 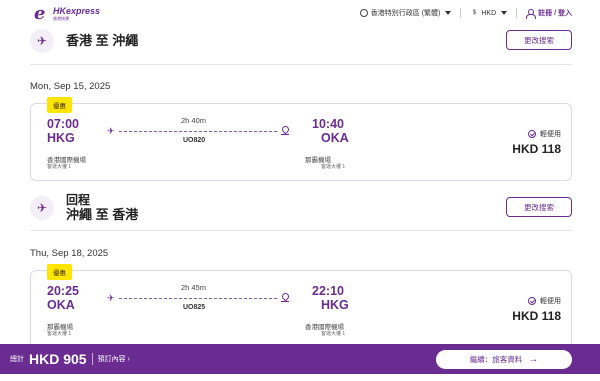 I want to click on return-route-heading: ✈ 回程 沖繩 至 香港, so click(x=84, y=208).